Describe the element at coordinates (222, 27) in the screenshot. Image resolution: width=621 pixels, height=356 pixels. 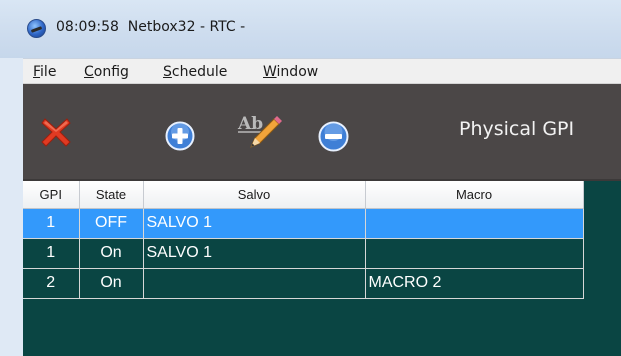
I see `title-mode: RTC` at that location.